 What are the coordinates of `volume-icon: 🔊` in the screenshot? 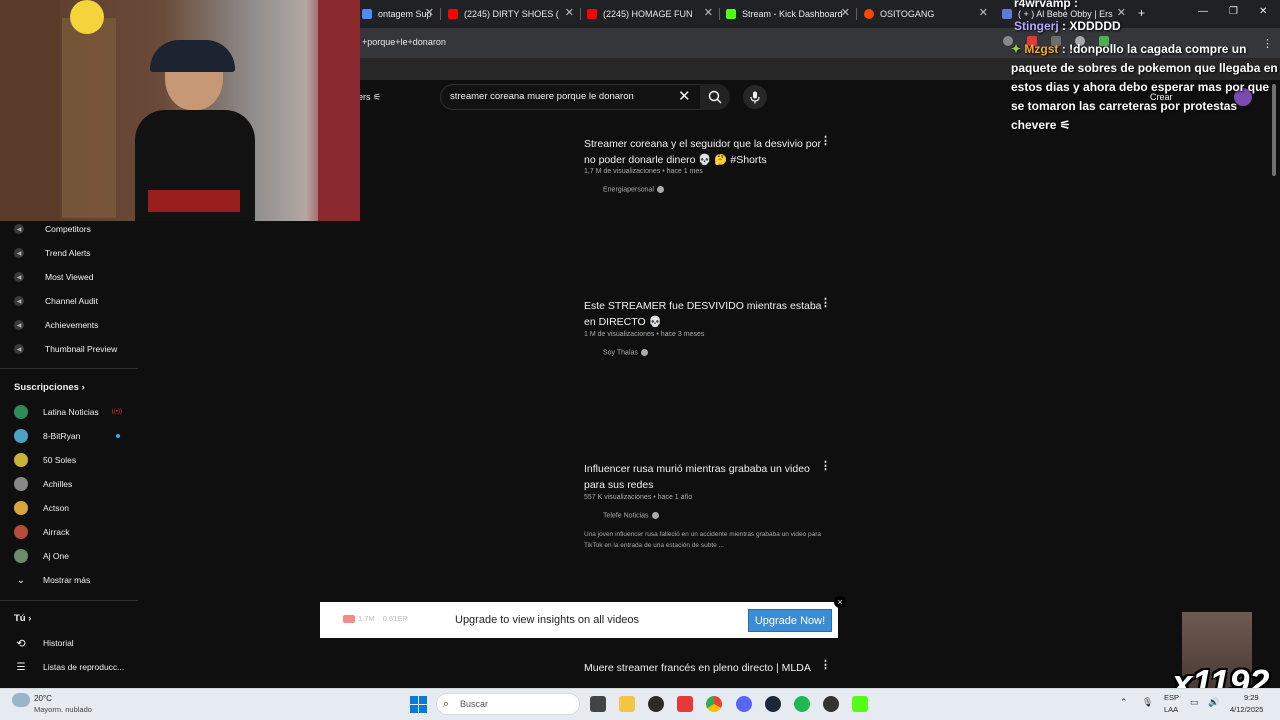 It's located at (1213, 702).